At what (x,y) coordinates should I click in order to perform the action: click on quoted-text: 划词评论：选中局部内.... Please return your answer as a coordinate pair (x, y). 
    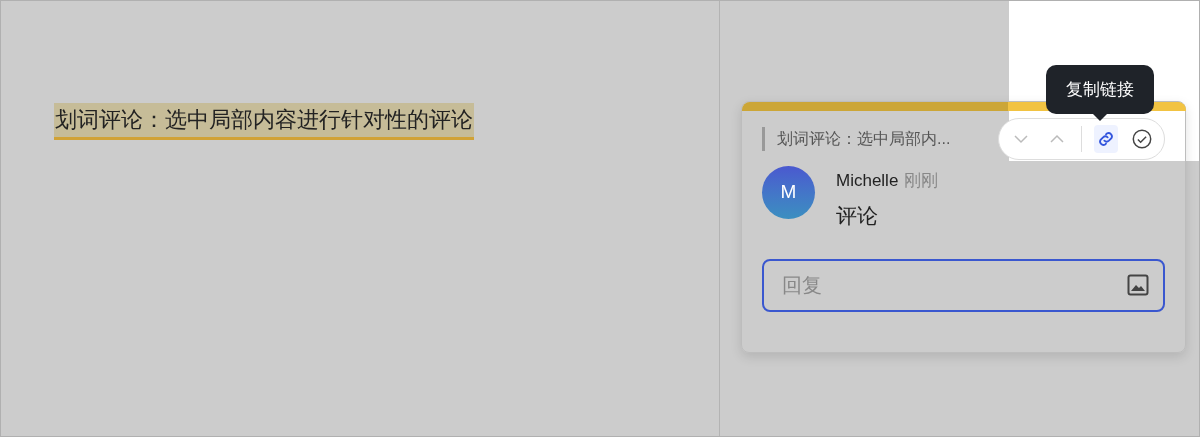
    Looking at the image, I should click on (864, 139).